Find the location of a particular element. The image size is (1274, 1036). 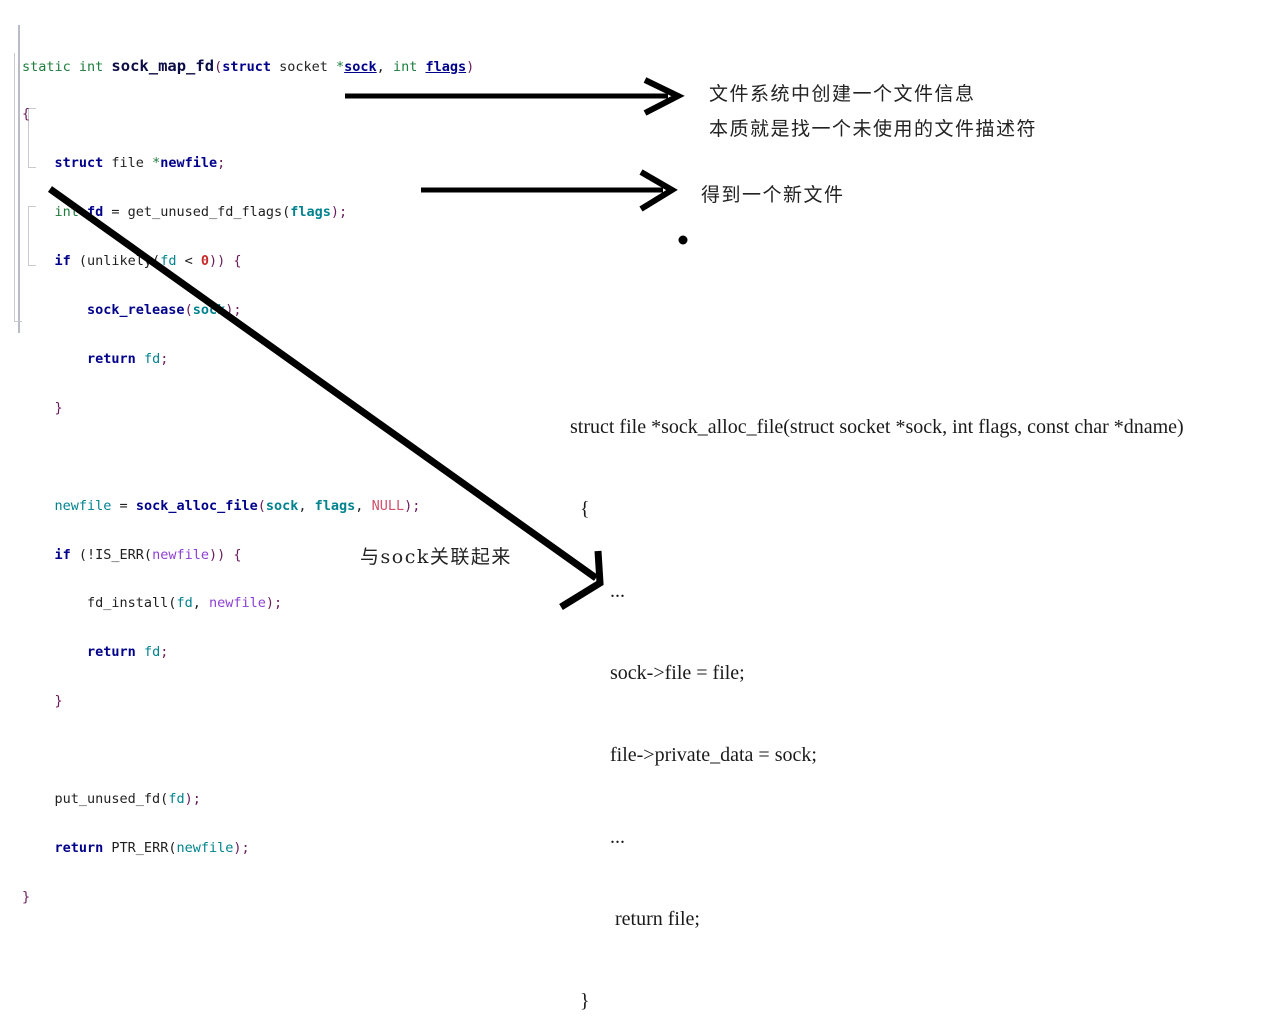

code-token: < is located at coordinates (188, 261).